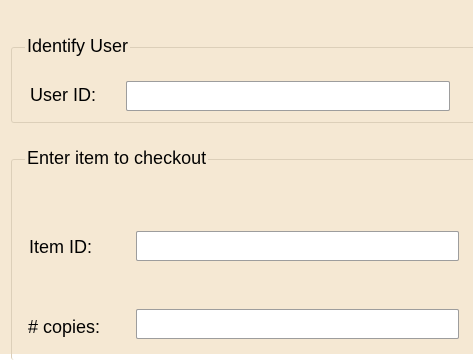 The height and width of the screenshot is (360, 473). I want to click on user-id-input, so click(288, 96).